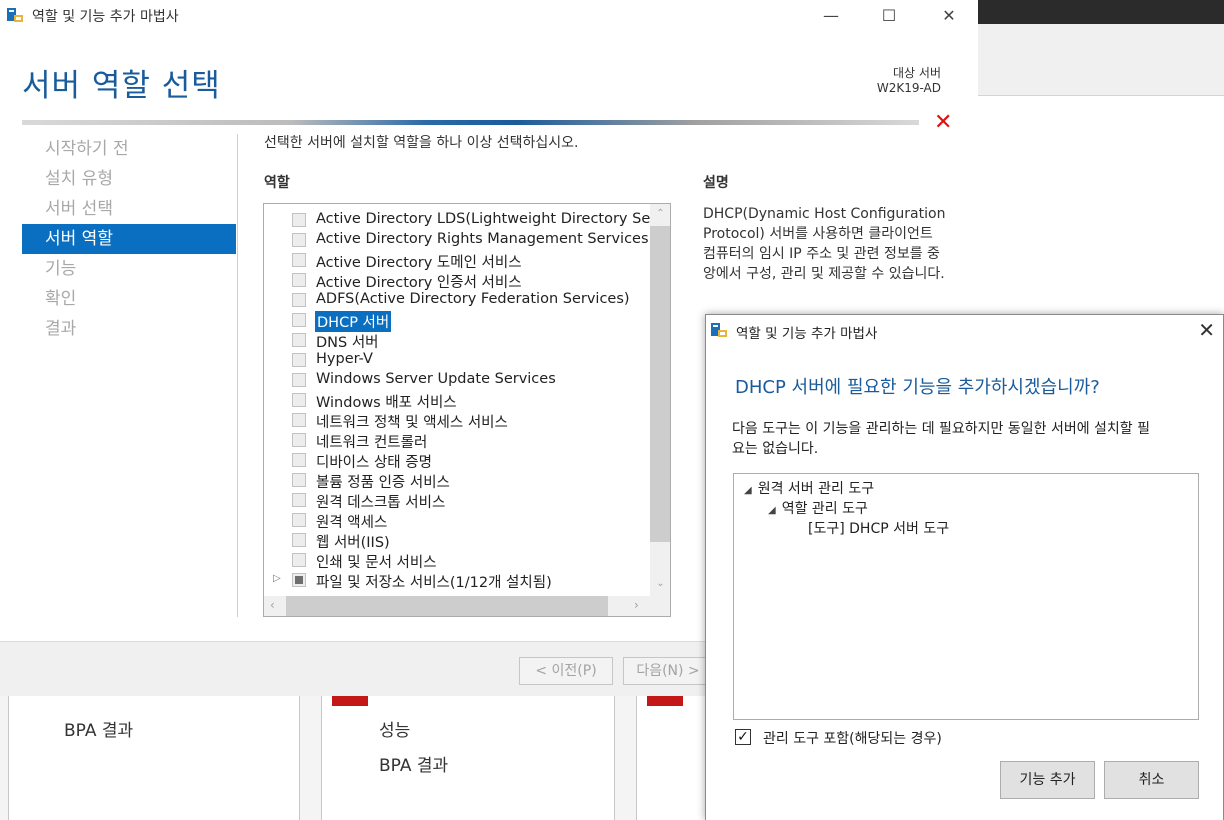  Describe the element at coordinates (277, 578) in the screenshot. I see `expand-icon: ▷` at that location.